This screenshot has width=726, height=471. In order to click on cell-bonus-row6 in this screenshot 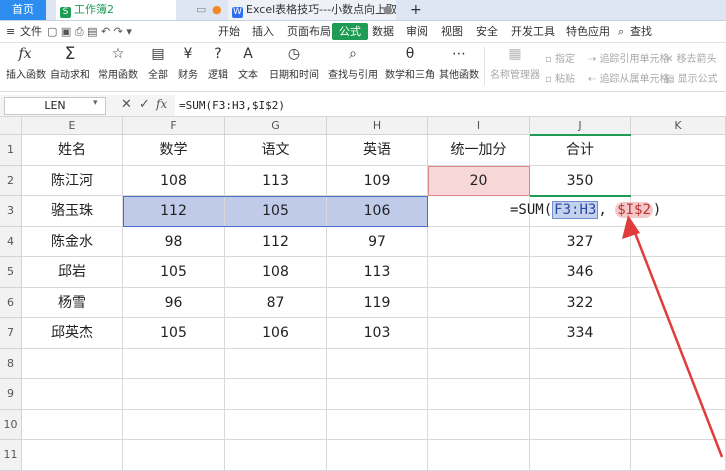, I will do `click(479, 302)`.